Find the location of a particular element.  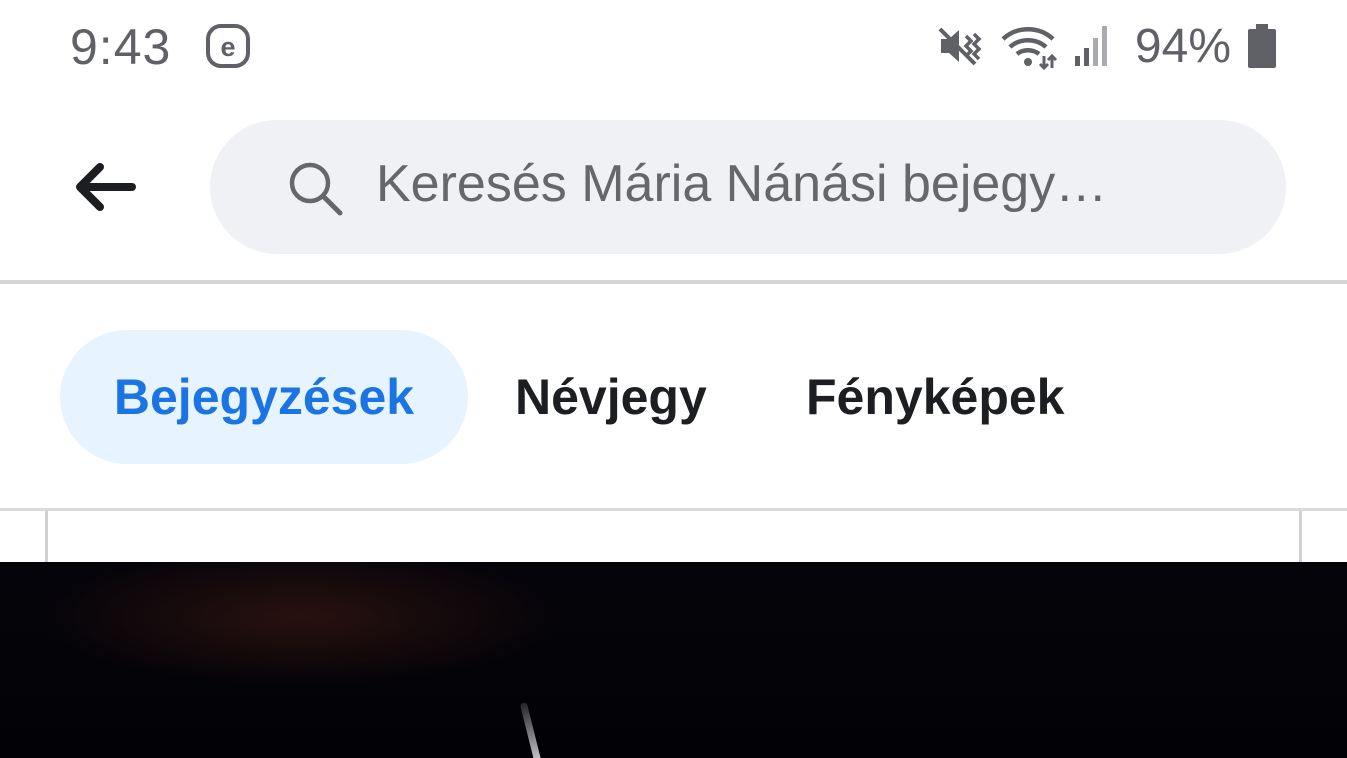

status-icons: 94% is located at coordinates (1106, 46).